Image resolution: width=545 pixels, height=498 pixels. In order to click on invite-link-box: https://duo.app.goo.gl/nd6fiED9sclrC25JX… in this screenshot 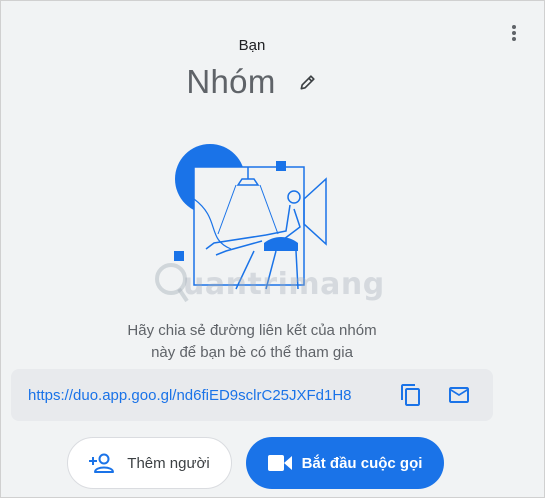, I will do `click(252, 395)`.